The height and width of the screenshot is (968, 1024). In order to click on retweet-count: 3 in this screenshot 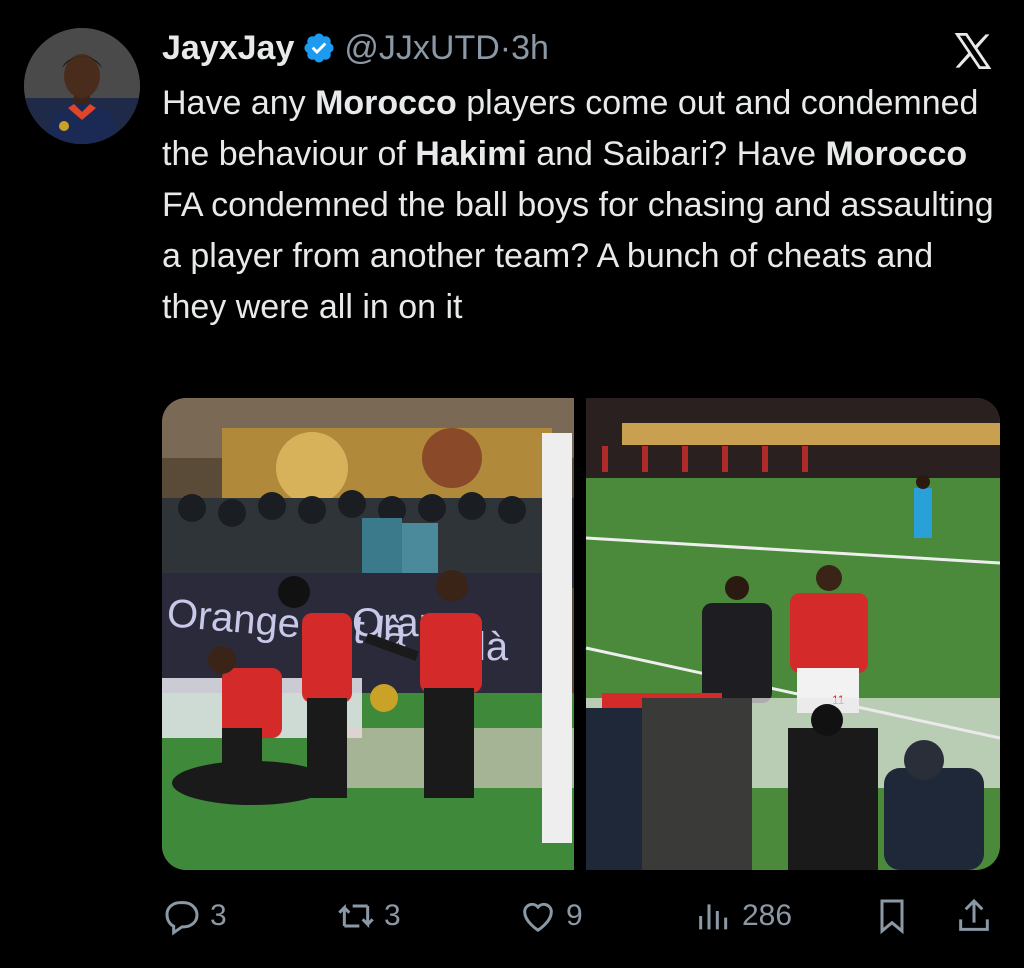, I will do `click(392, 915)`.